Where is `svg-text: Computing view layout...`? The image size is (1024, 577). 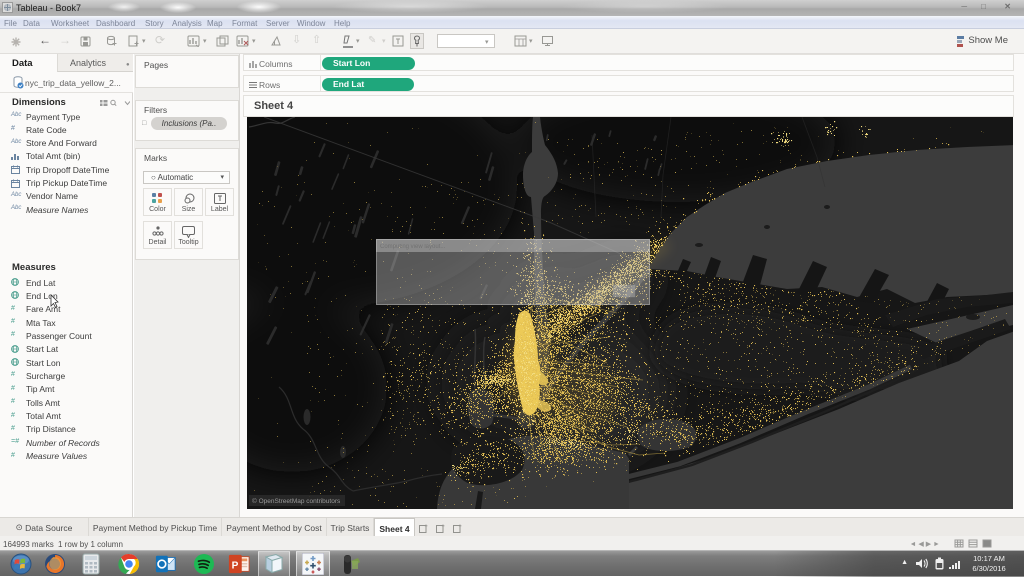 svg-text: Computing view layout... is located at coordinates (413, 247).